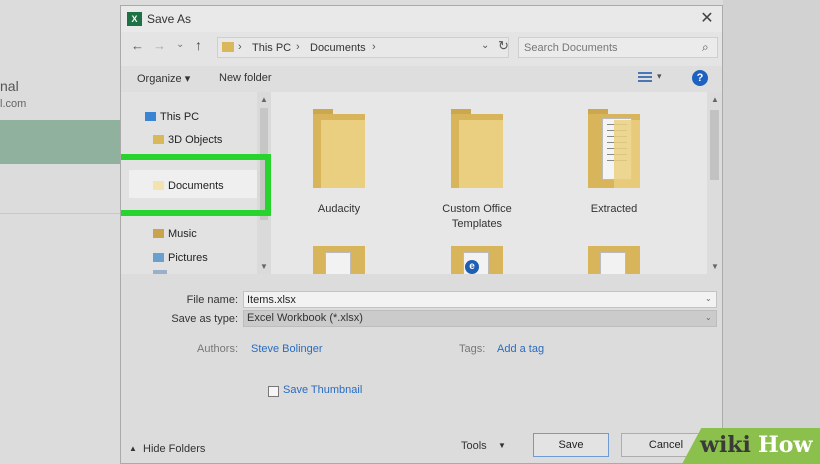  What do you see at coordinates (474, 446) in the screenshot?
I see `tools-button: Tools` at bounding box center [474, 446].